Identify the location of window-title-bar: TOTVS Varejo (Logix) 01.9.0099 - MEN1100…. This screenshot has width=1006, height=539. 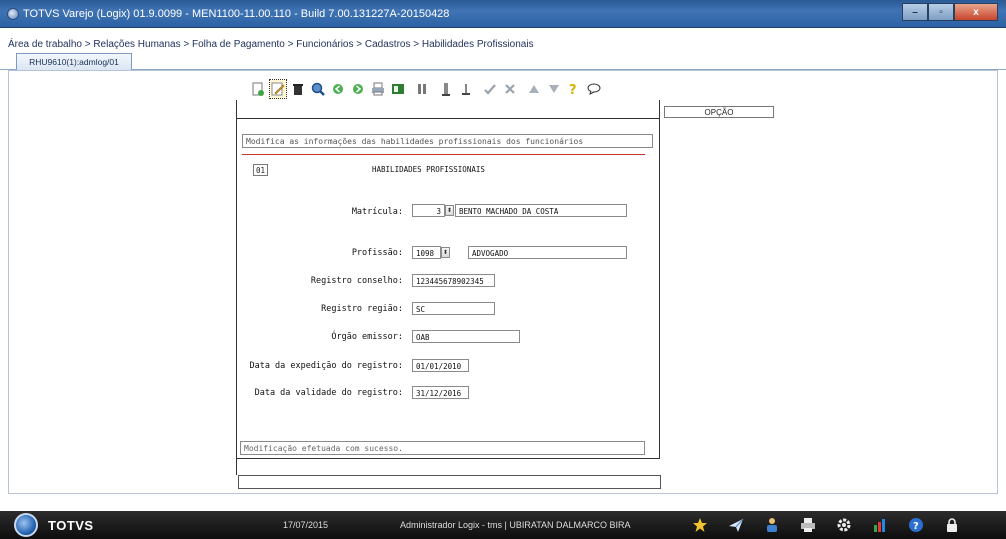
(503, 14).